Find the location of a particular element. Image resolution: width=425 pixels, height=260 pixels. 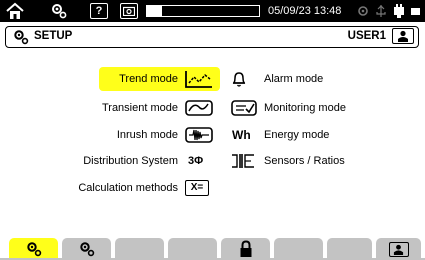

user-icon is located at coordinates (403, 36).